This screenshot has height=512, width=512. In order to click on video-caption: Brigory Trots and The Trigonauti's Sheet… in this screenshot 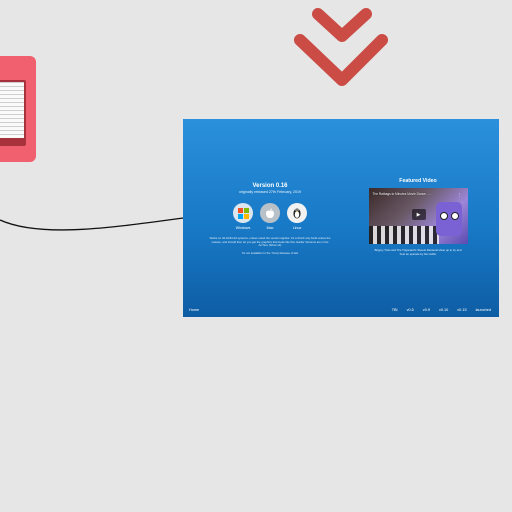, I will do `click(418, 252)`.